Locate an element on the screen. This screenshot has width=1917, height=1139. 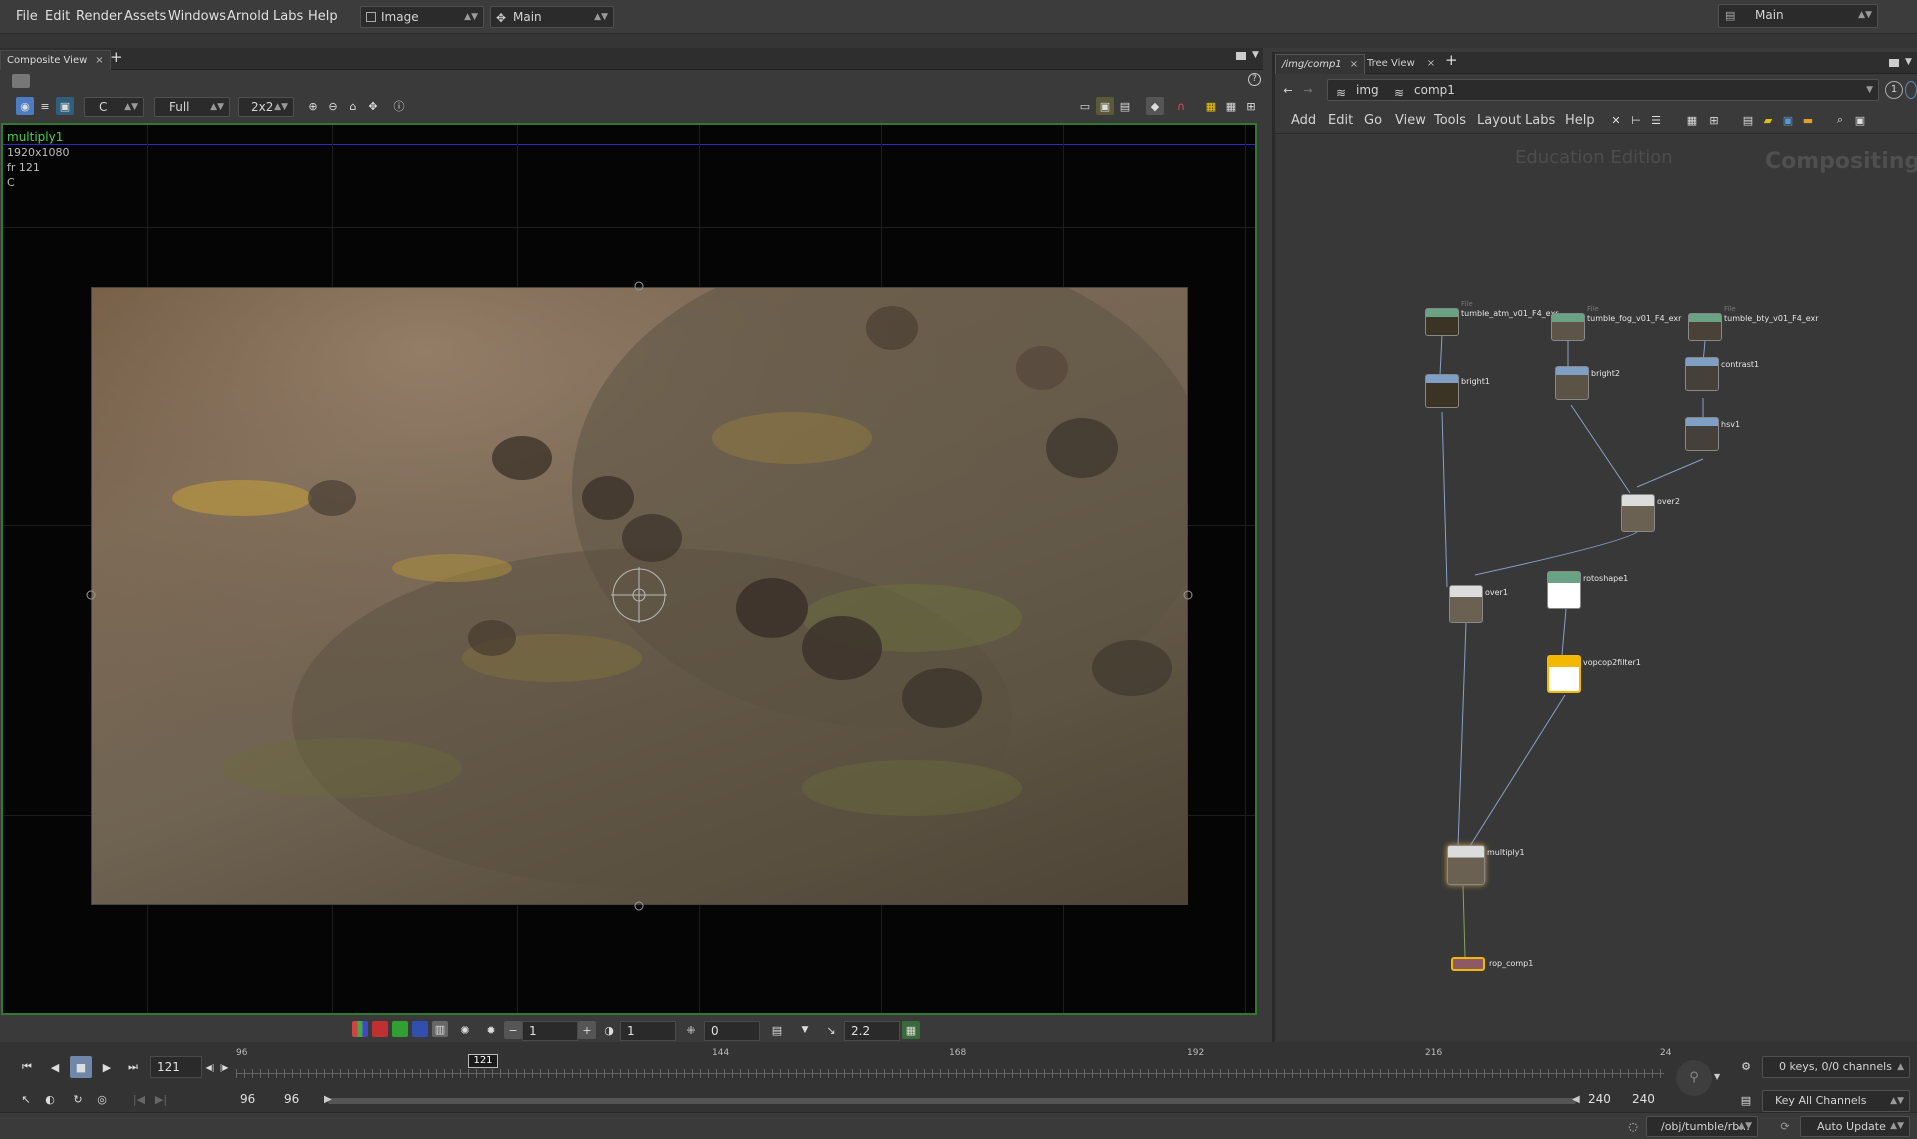
checker-icon: ▦ is located at coordinates (1211, 106).